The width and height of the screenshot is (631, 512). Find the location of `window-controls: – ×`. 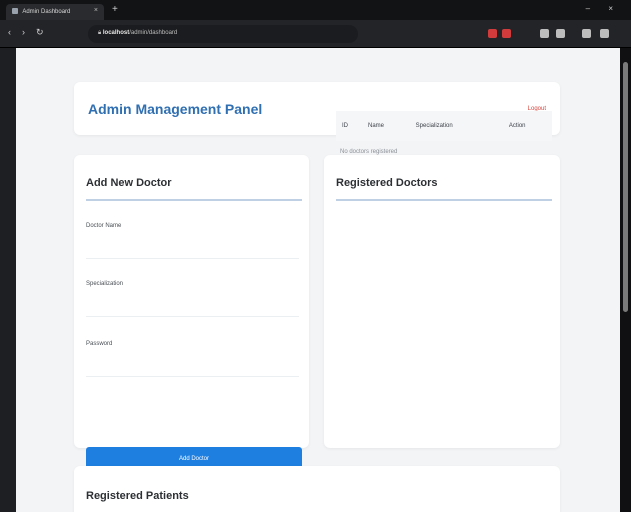

window-controls: – × is located at coordinates (603, 8).